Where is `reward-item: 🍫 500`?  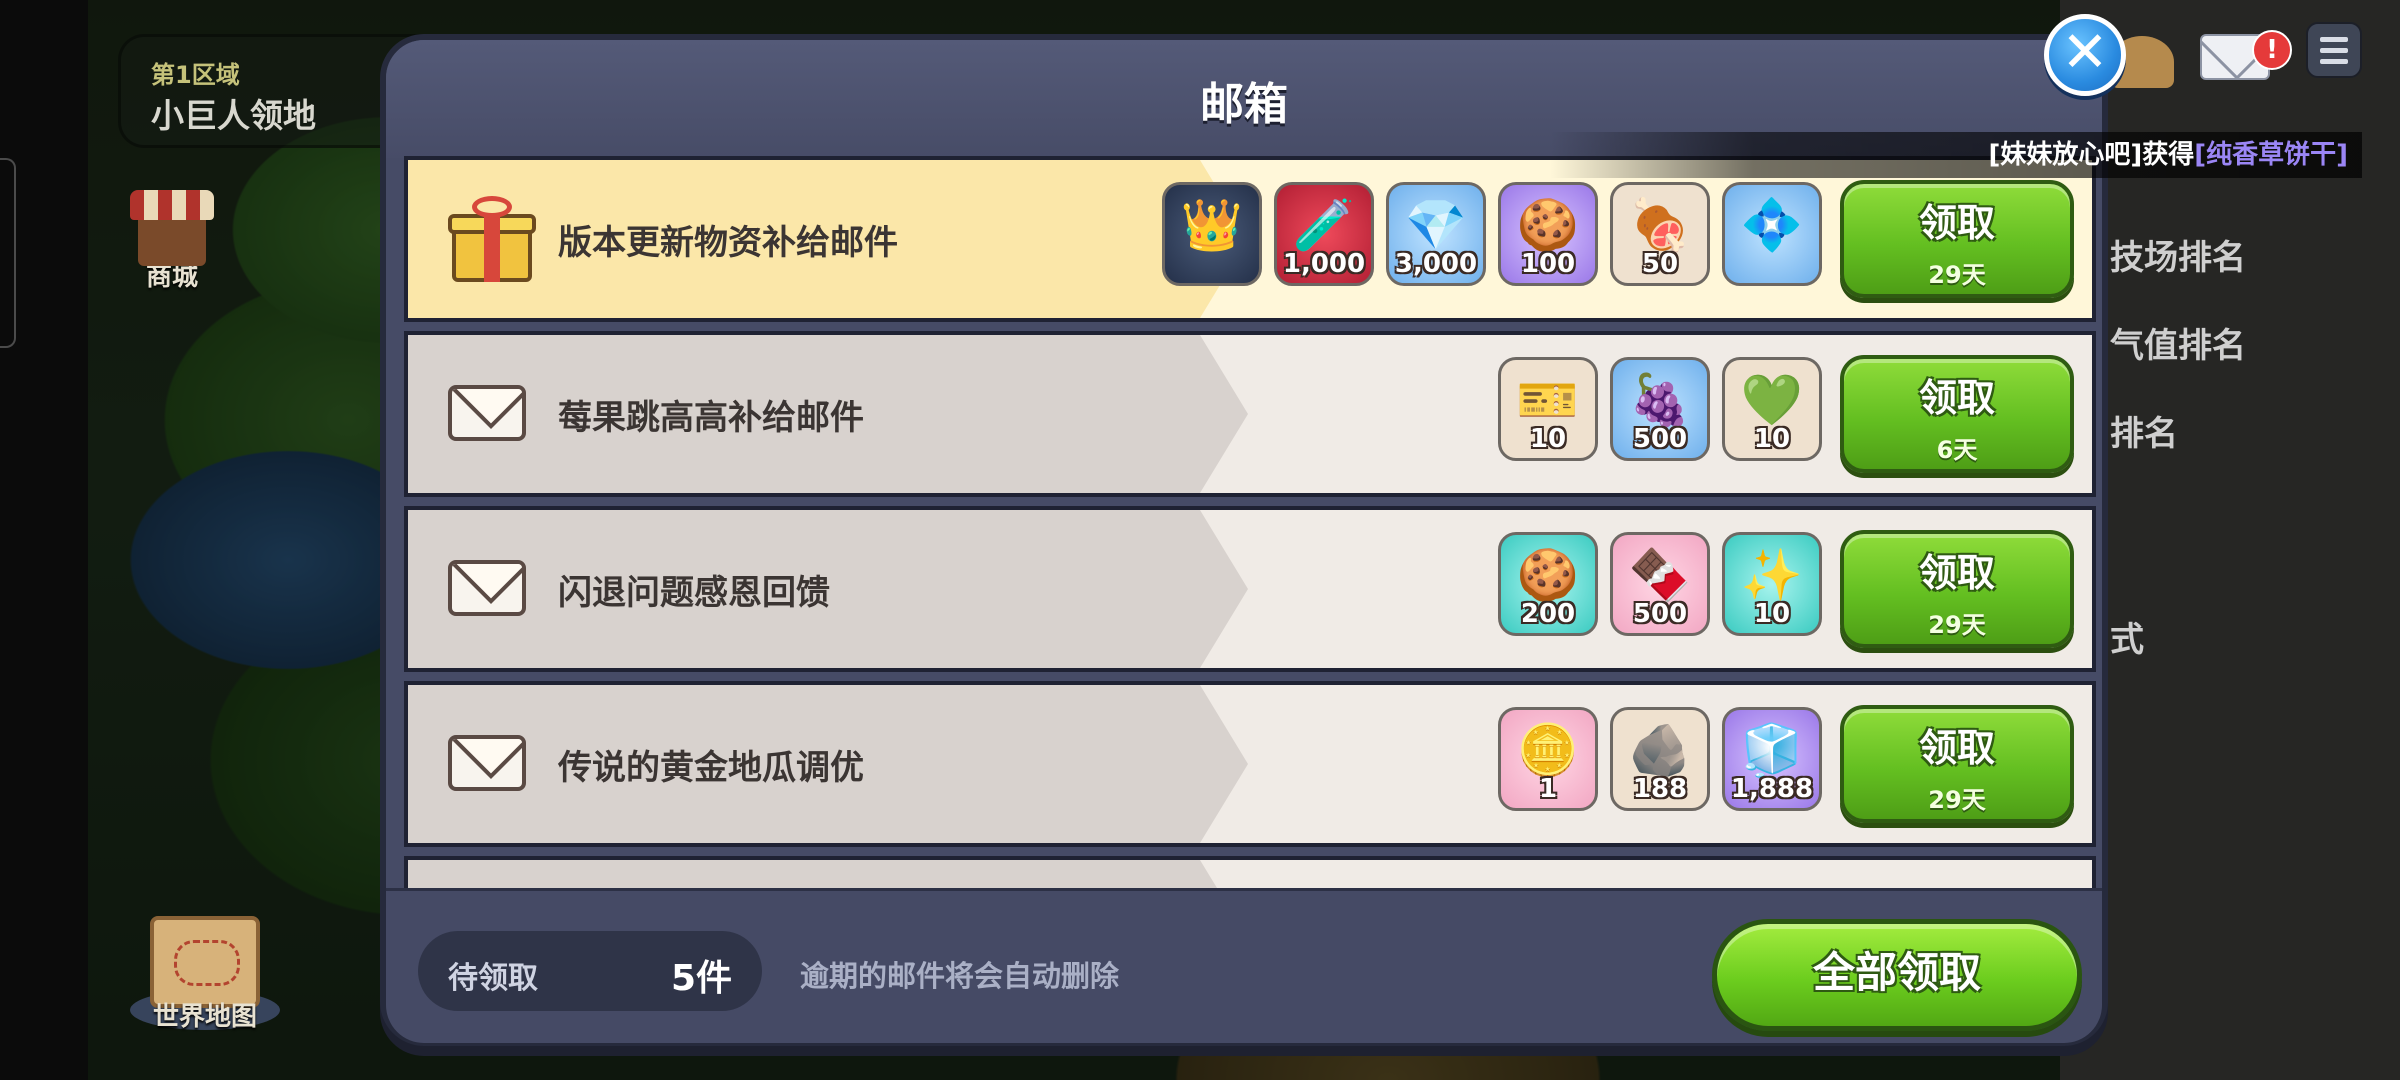 reward-item: 🍫 500 is located at coordinates (1660, 584).